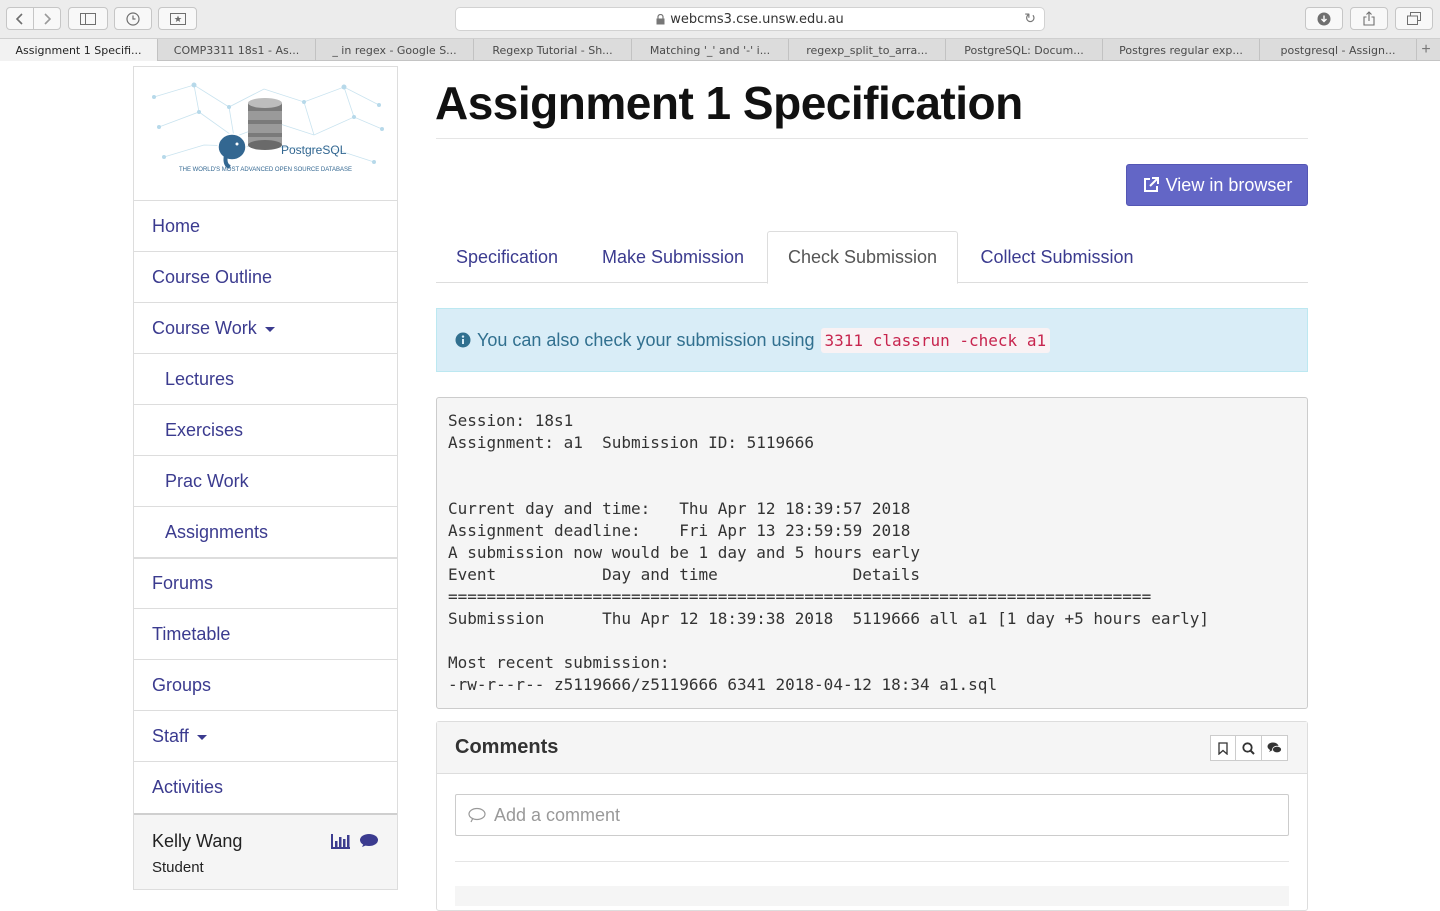 The height and width of the screenshot is (911, 1440). I want to click on sidebar-toggle-button, so click(88, 18).